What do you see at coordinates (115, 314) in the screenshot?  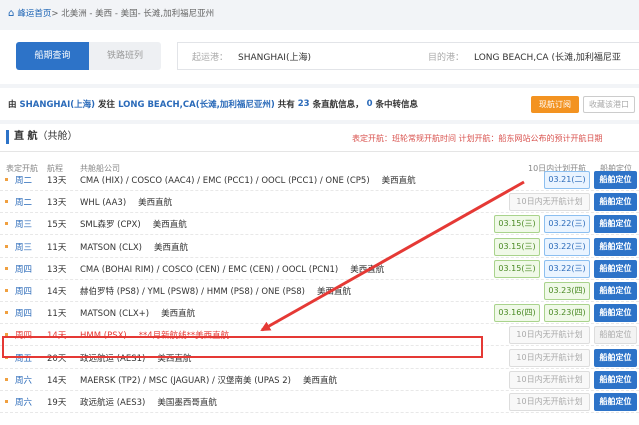 I see `row-carrier-list: MATSON (CLX+)` at bounding box center [115, 314].